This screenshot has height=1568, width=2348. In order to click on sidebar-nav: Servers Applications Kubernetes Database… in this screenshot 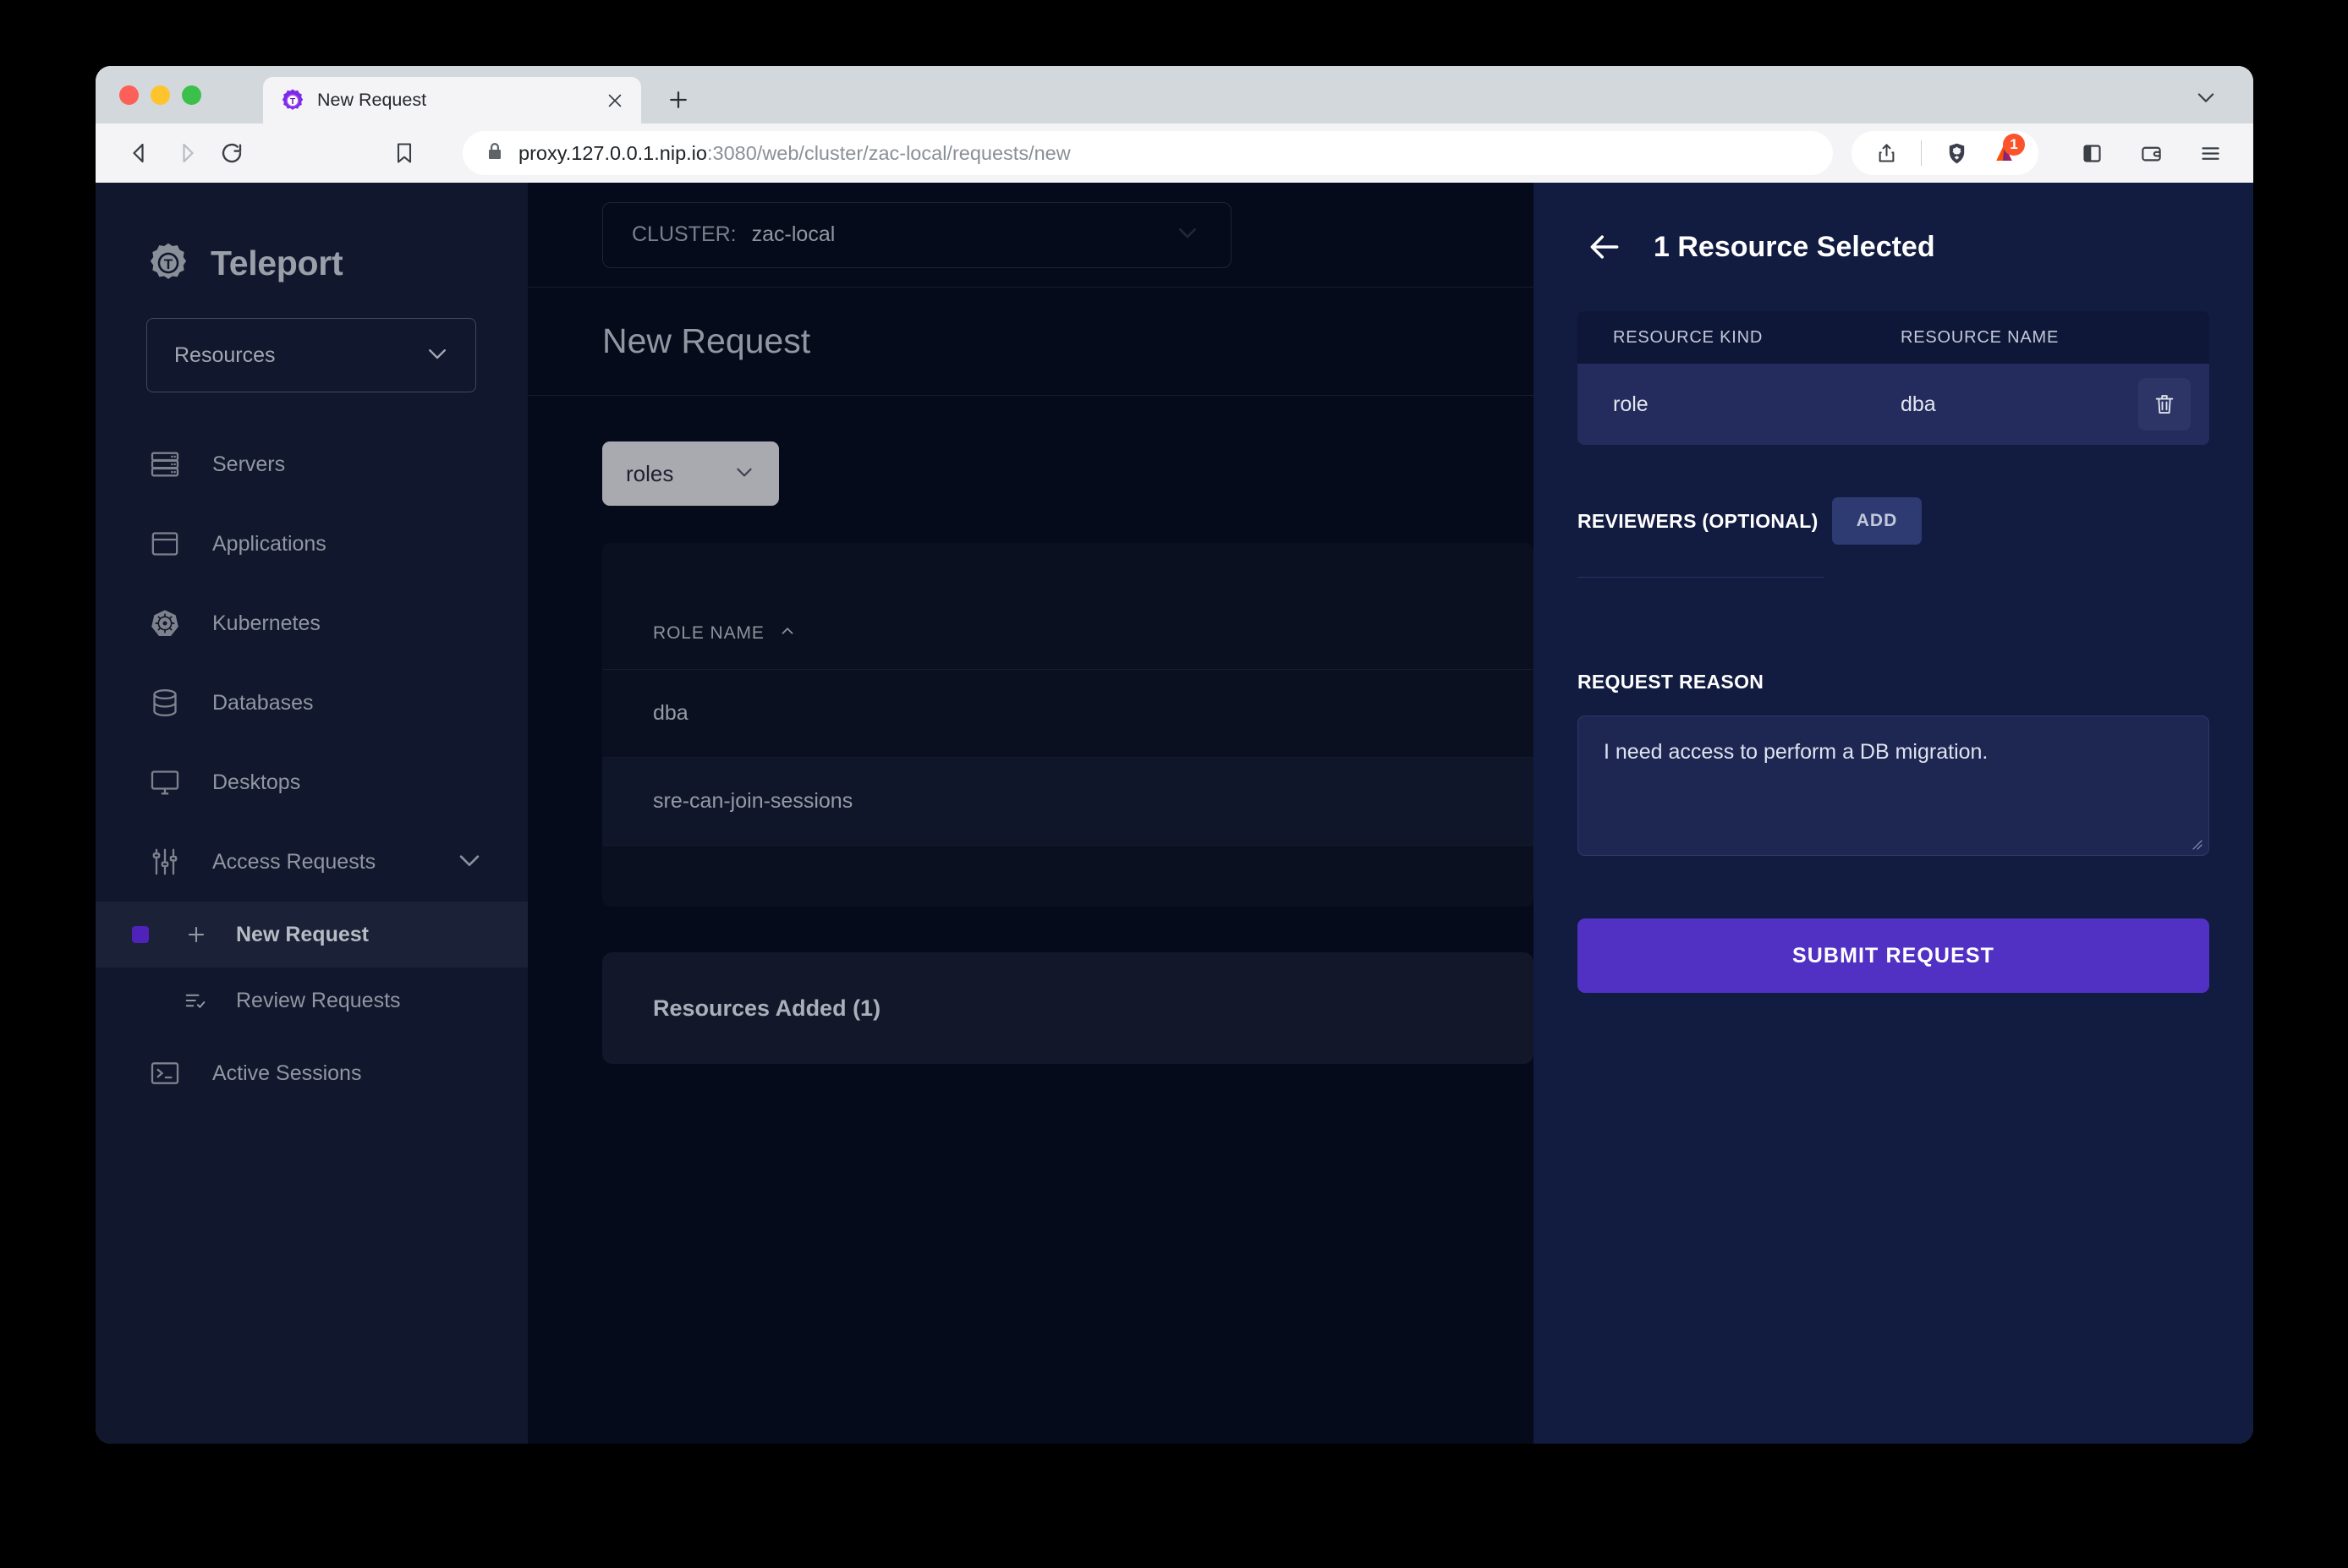, I will do `click(312, 769)`.